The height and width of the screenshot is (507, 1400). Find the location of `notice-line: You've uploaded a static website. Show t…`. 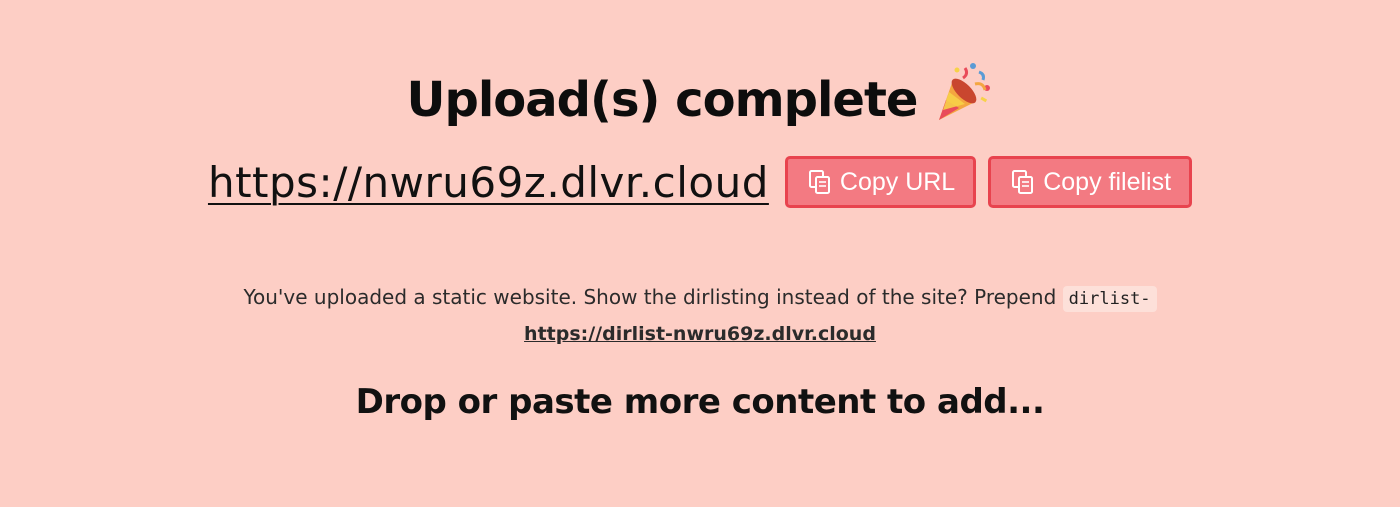

notice-line: You've uploaded a static website. Show t… is located at coordinates (700, 298).